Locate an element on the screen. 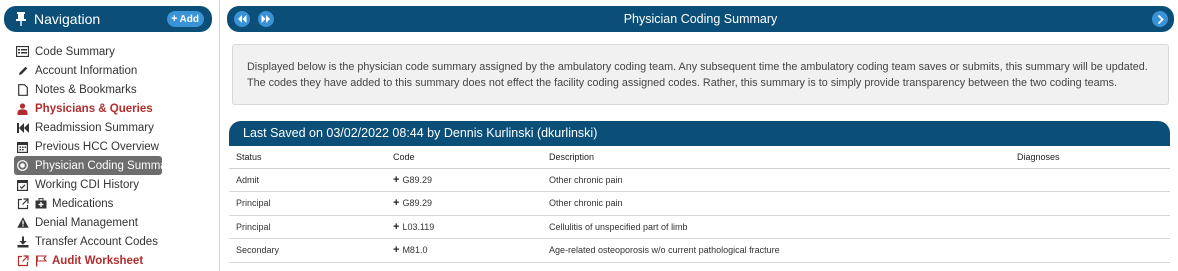 The image size is (1178, 271). flag-icon is located at coordinates (41, 260).